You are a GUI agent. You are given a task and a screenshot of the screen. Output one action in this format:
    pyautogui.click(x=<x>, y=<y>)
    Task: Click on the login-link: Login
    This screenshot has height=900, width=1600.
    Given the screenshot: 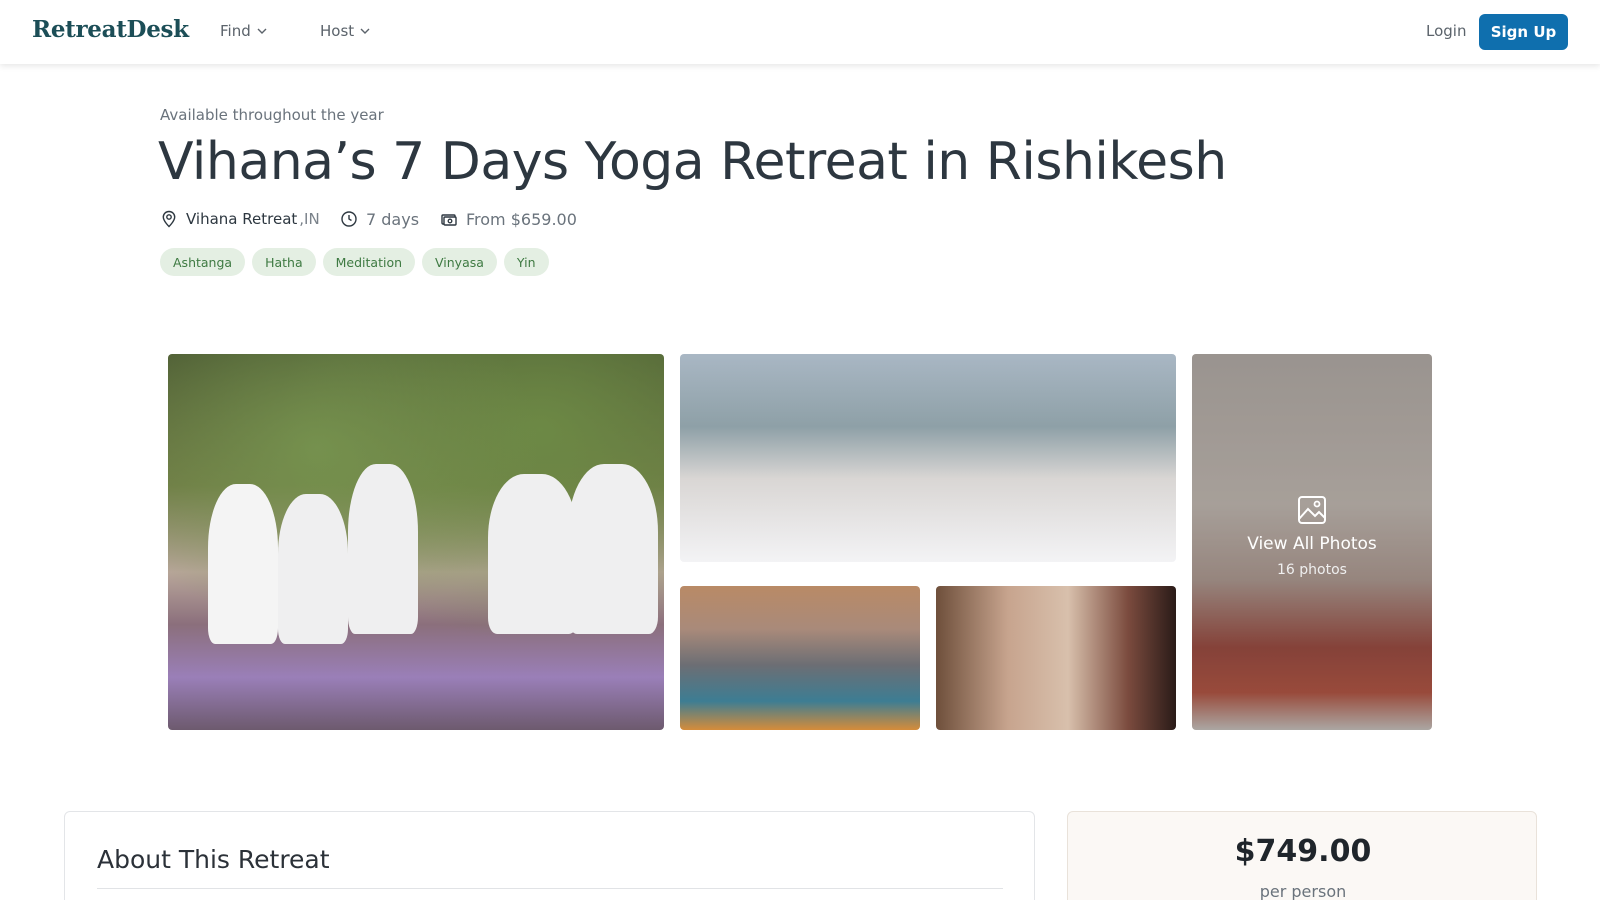 What is the action you would take?
    pyautogui.click(x=1446, y=31)
    